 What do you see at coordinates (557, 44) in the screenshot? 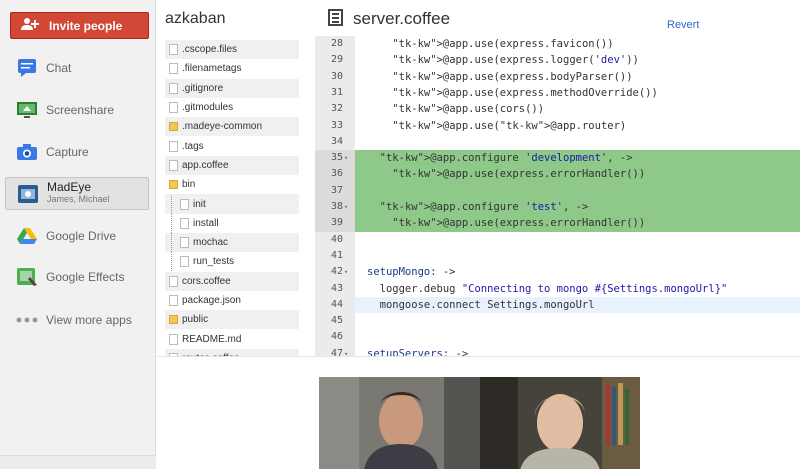
I see `code-line: 28 "tk-kw">@app.use(express.favicon())` at bounding box center [557, 44].